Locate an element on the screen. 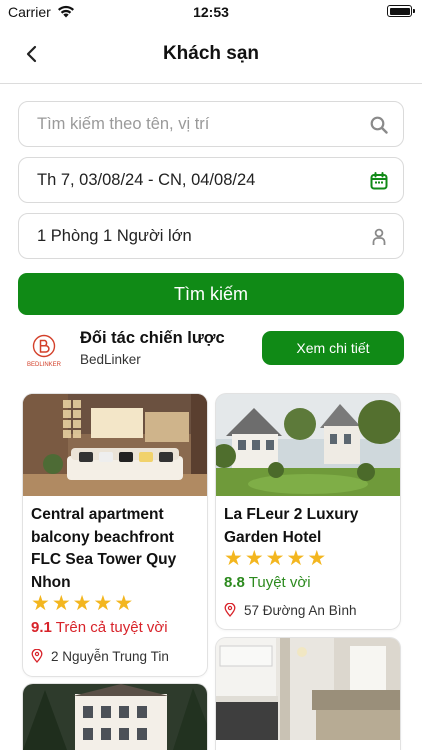 Image resolution: width=422 pixels, height=750 pixels. rating-number: 9.1 is located at coordinates (41, 627).